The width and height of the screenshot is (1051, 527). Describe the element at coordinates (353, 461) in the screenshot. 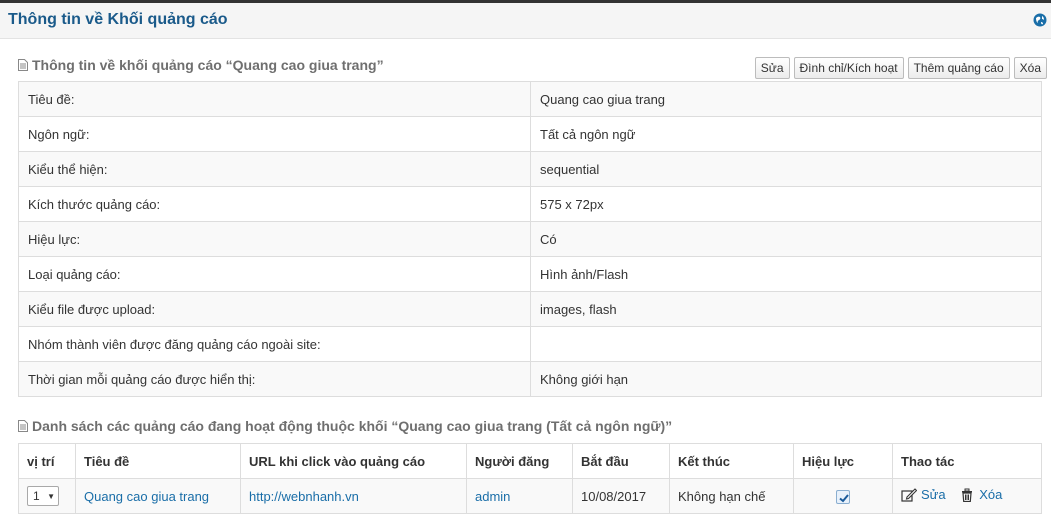

I see `column-header-url: URL khi click vào quảng cáo` at that location.